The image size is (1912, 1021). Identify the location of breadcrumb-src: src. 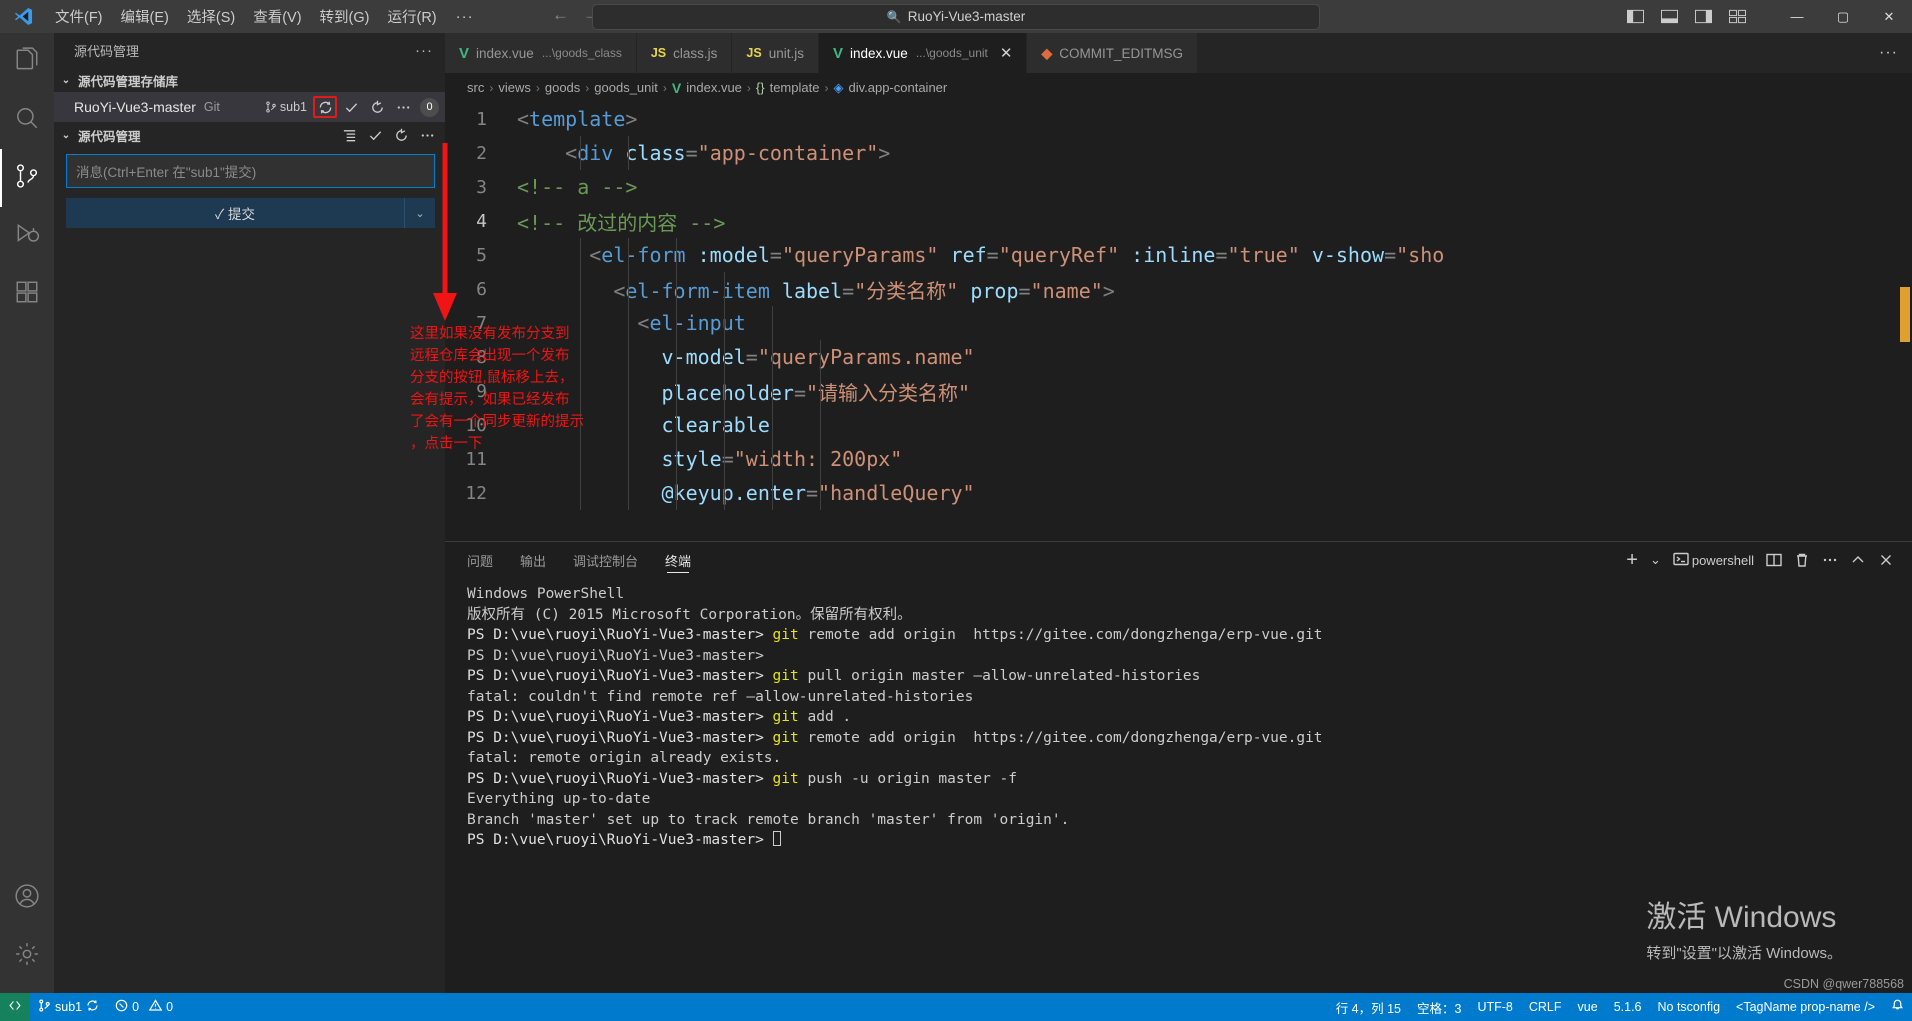
(475, 87).